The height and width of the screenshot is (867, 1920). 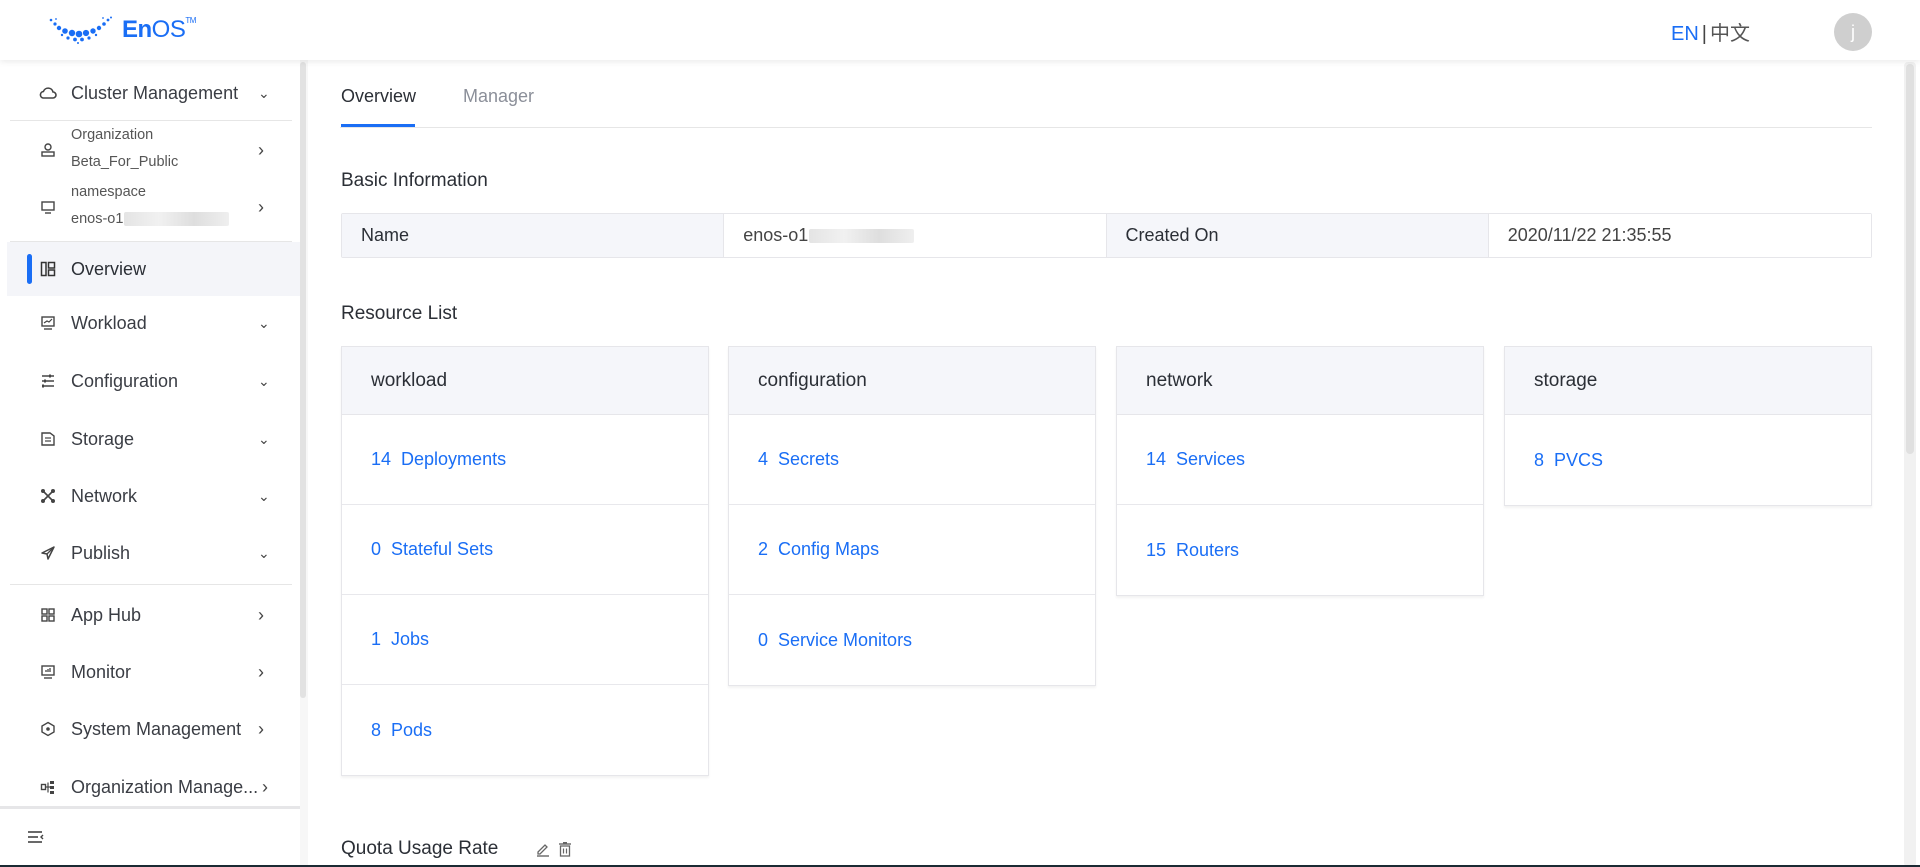 What do you see at coordinates (1688, 460) in the screenshot?
I see `resource-link-pvcs: 8 PVCS` at bounding box center [1688, 460].